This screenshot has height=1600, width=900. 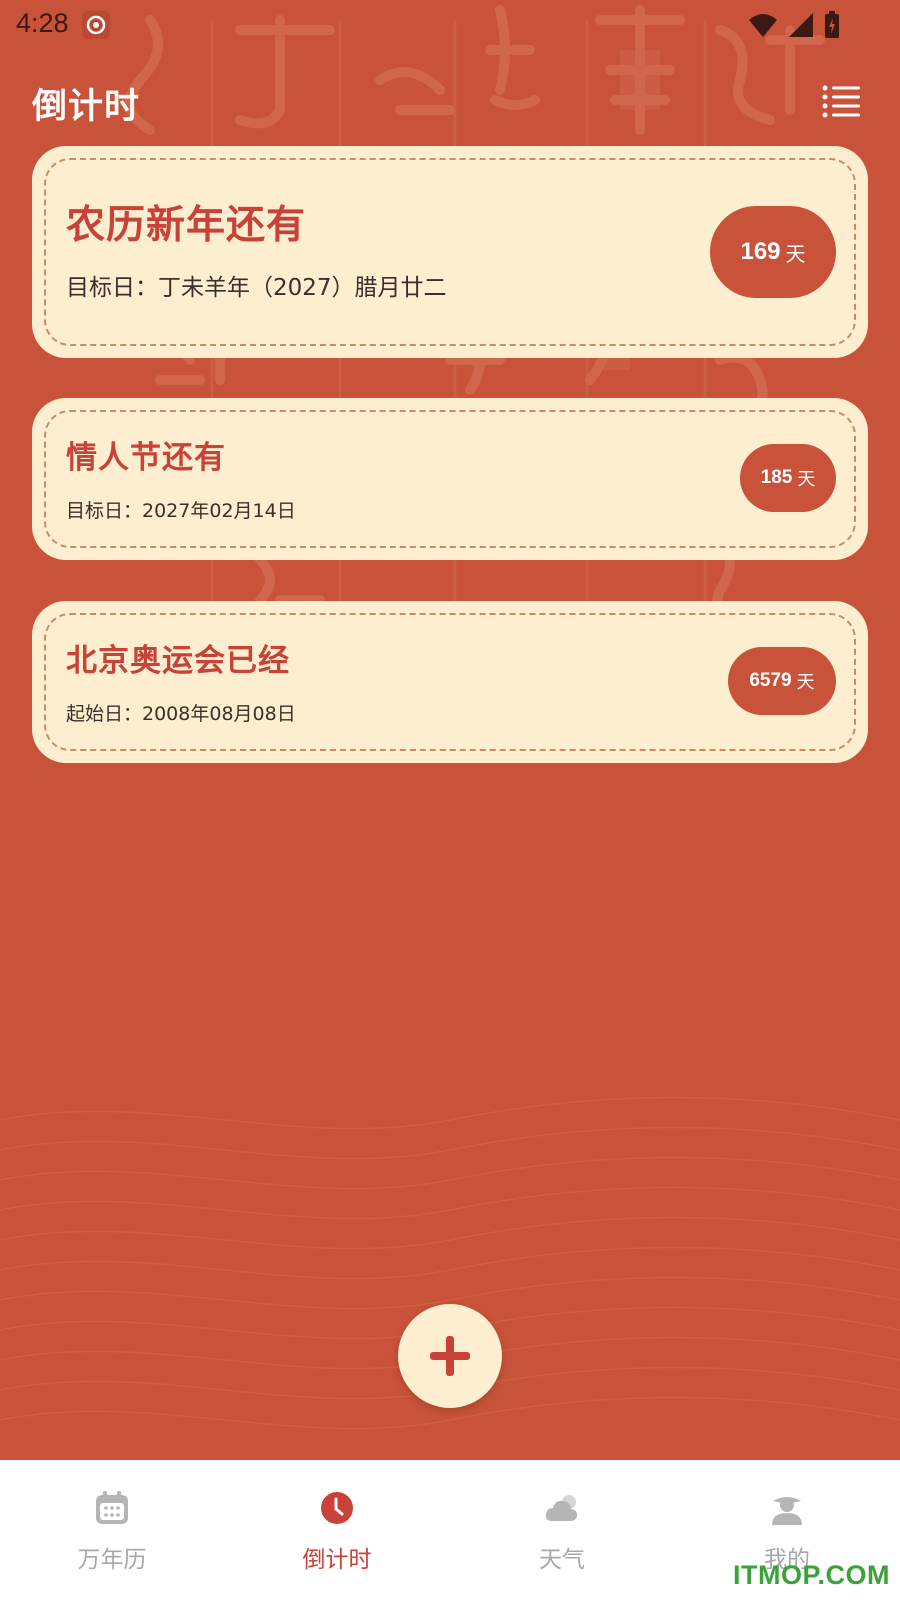 I want to click on page-title: 倒计时, so click(x=86, y=107).